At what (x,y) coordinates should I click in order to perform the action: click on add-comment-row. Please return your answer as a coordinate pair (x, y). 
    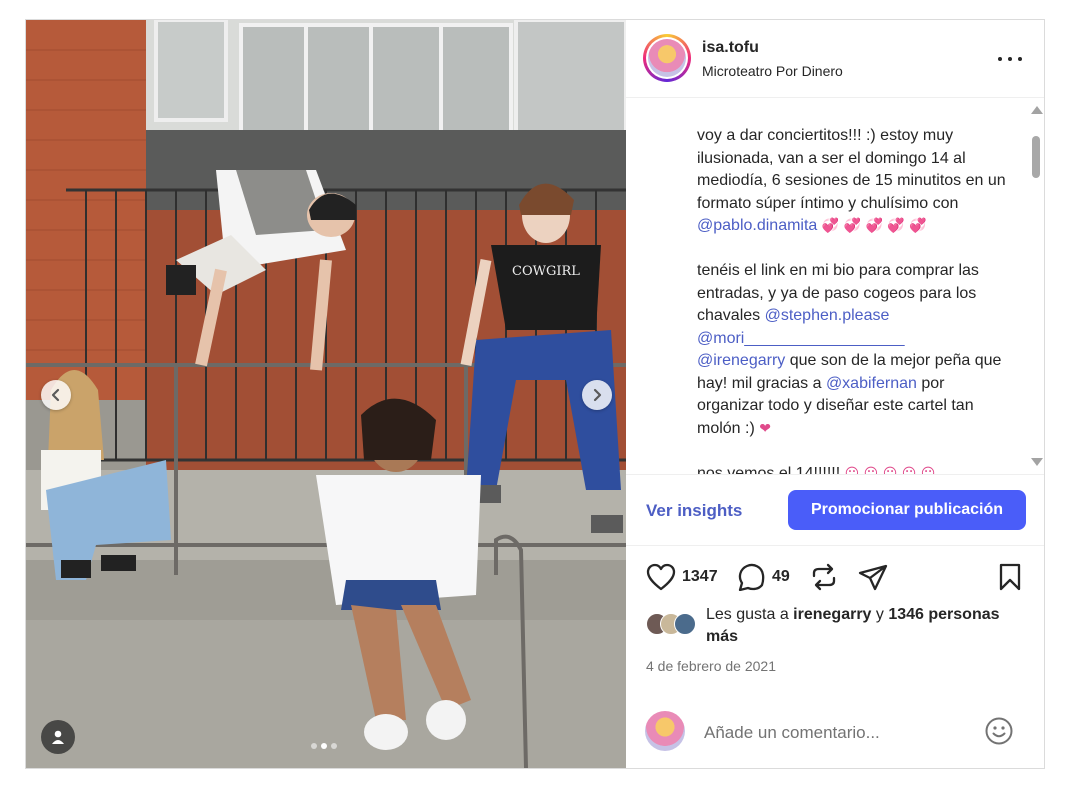
    Looking at the image, I should click on (835, 738).